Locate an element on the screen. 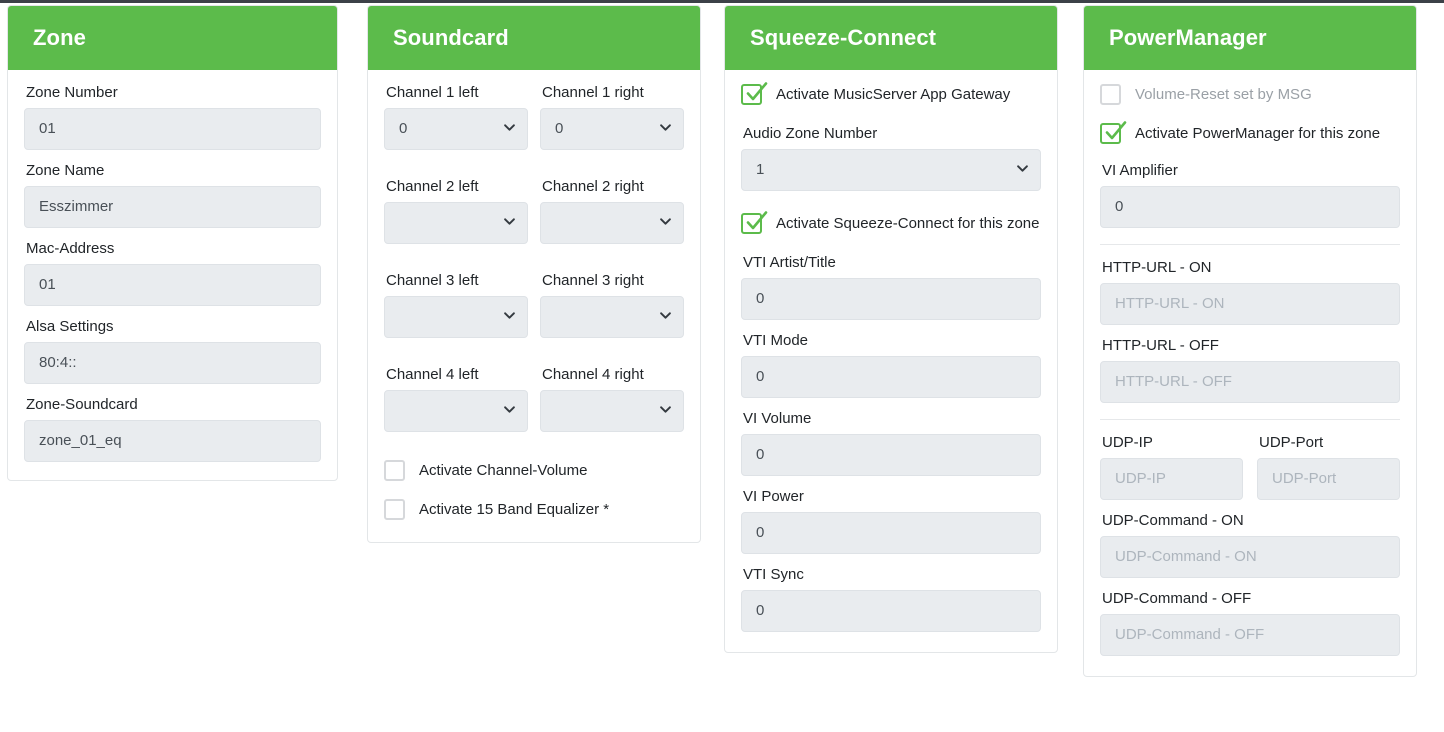 This screenshot has height=732, width=1444. channel-2-left-select is located at coordinates (456, 223).